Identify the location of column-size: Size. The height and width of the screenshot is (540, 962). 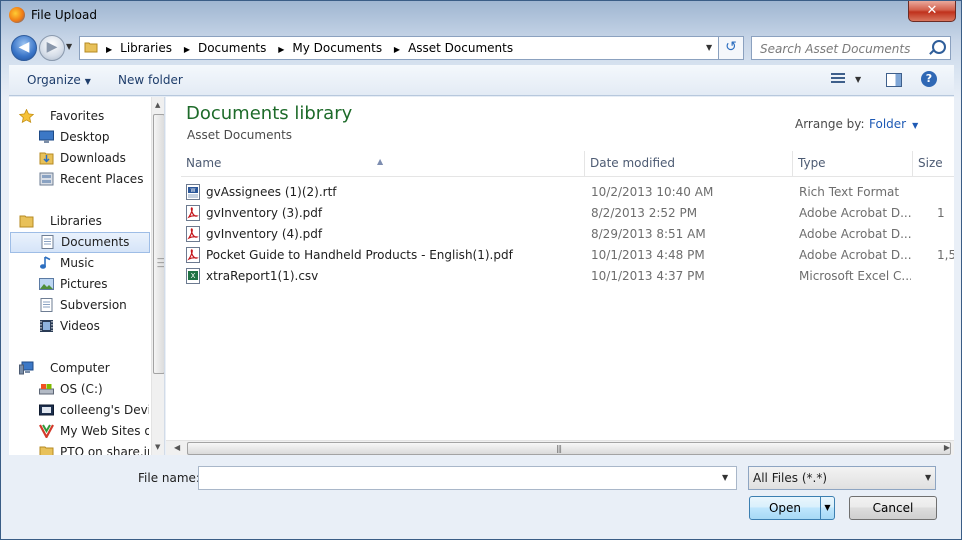
(933, 163).